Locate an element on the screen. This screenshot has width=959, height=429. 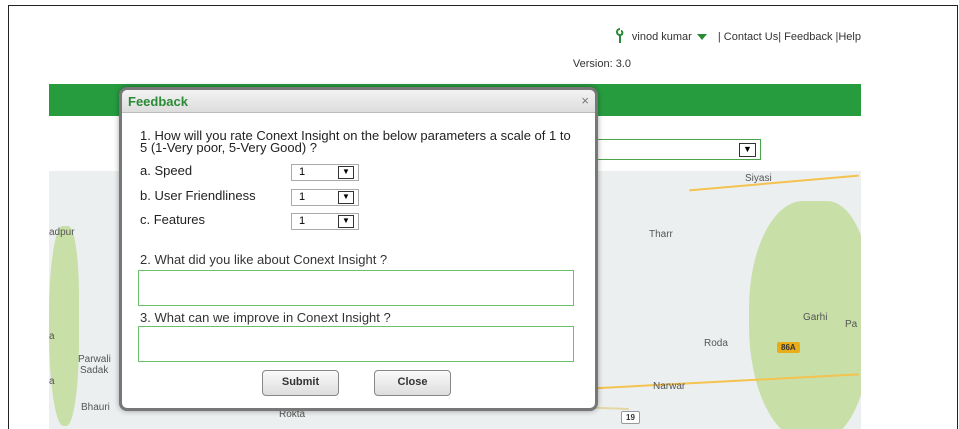
row-label-user-friendliness: b. User Friendliness is located at coordinates (198, 195).